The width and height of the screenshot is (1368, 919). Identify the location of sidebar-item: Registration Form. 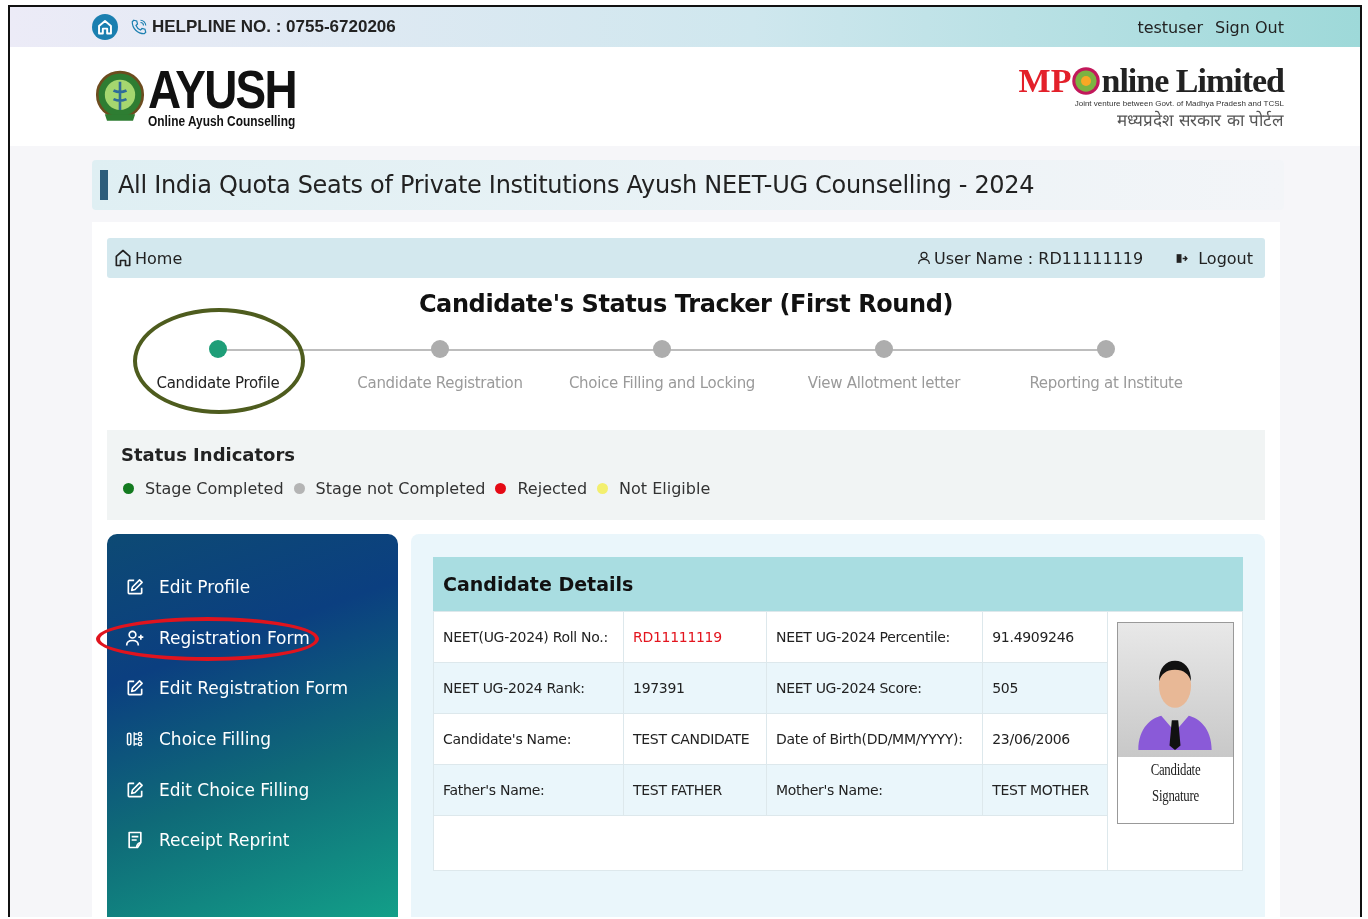
(252, 638).